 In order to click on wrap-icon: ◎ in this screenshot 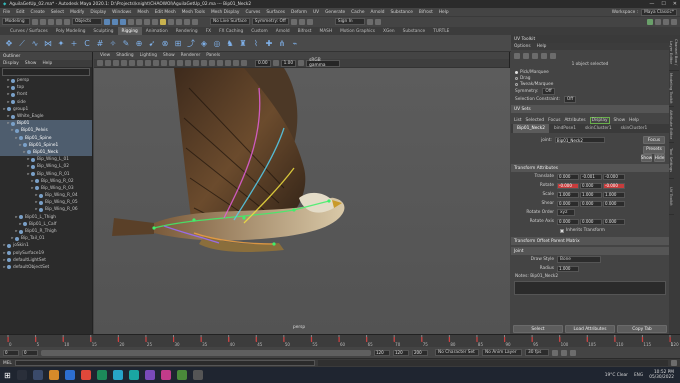, I will do `click(217, 43)`.